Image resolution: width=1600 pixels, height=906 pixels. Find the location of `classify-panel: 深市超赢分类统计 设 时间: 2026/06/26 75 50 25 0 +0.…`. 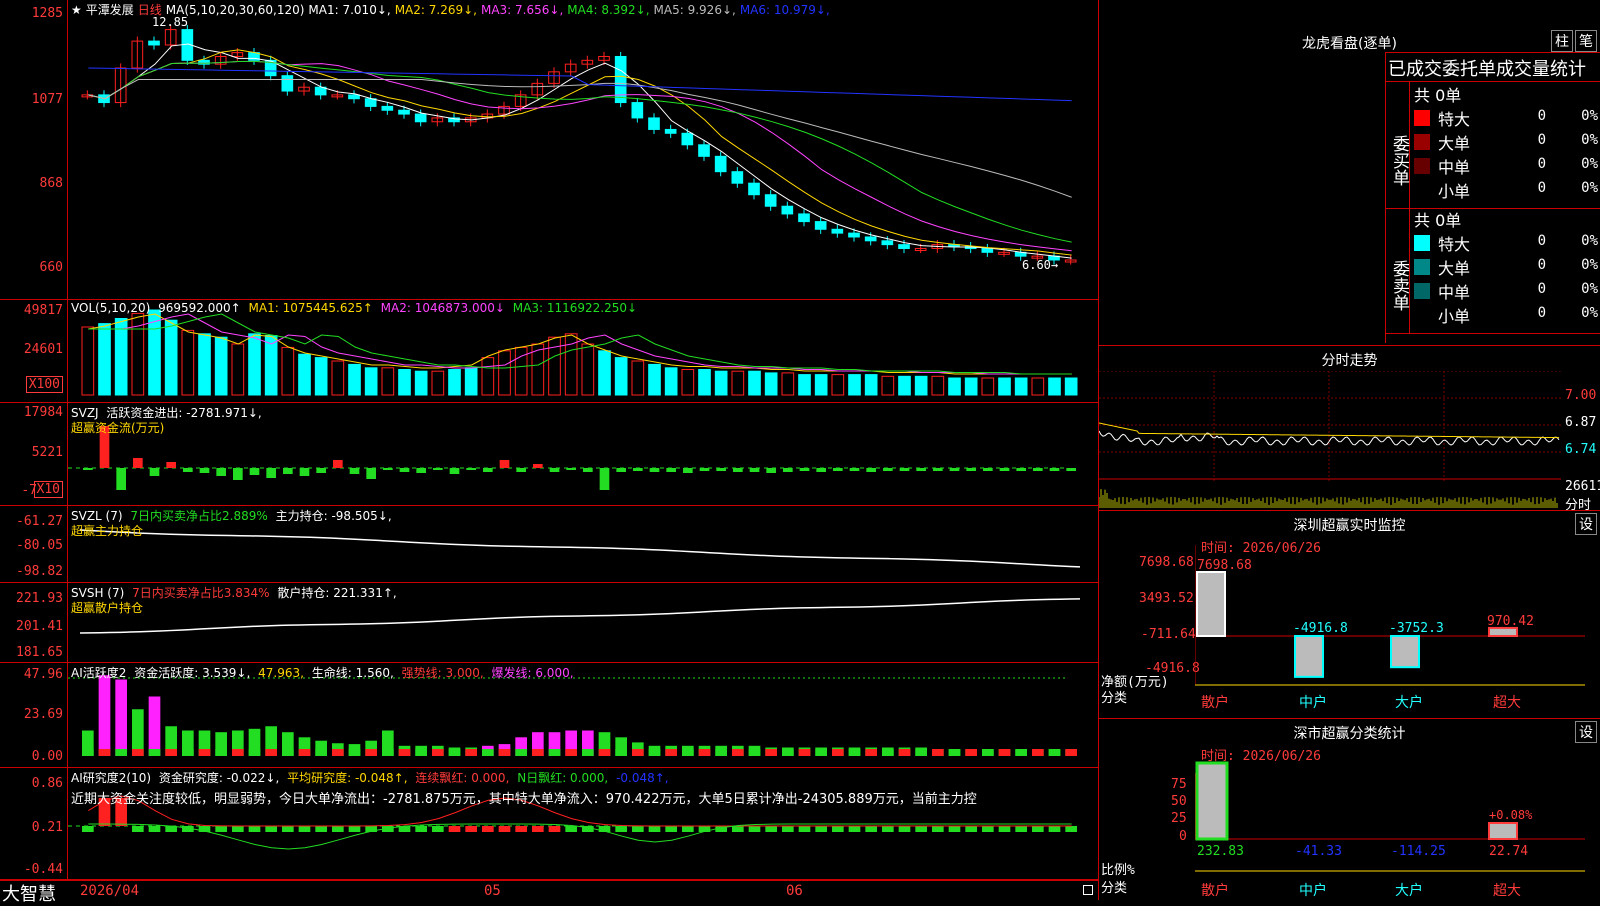

classify-panel: 深市超赢分类统计 设 时间: 2026/06/26 75 50 25 0 +0.… is located at coordinates (1349, 809).